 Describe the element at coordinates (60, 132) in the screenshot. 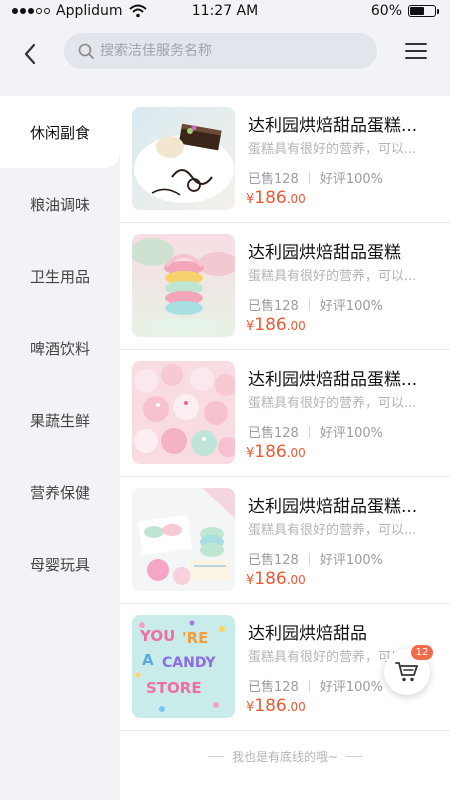

I see `sidebar-item-snacks: 休闲副食` at that location.